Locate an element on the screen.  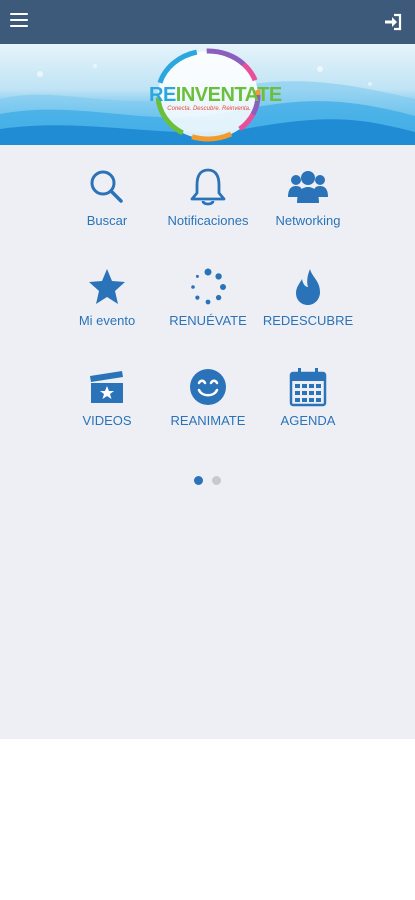
logo-wordmark: REINVENTATE is located at coordinates (215, 95).